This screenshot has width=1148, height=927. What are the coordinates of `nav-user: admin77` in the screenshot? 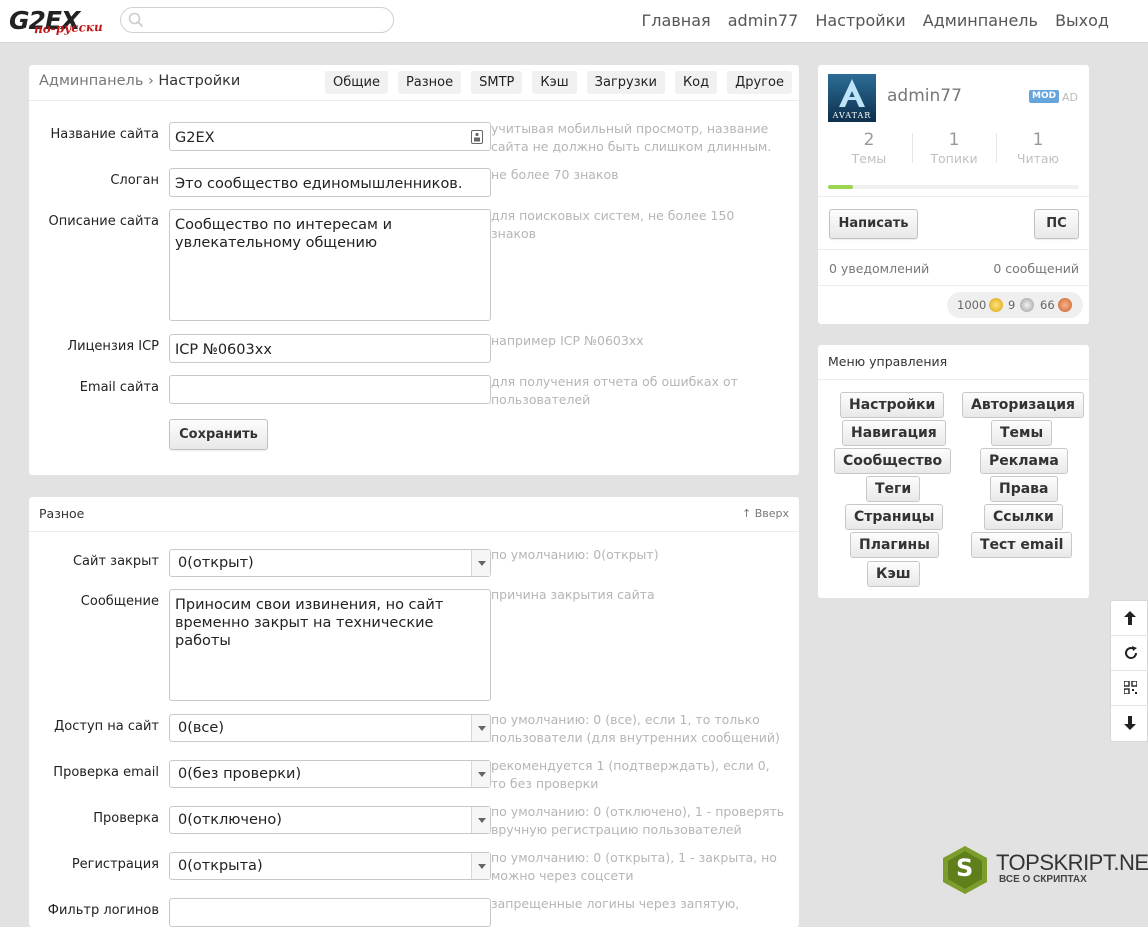 It's located at (763, 20).